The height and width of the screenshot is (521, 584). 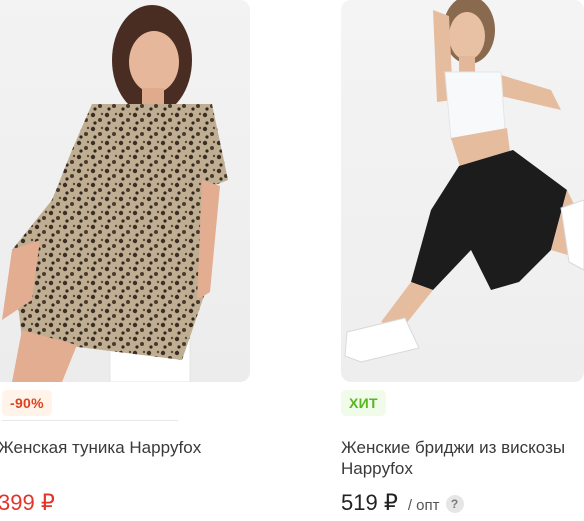 I want to click on divider, so click(x=90, y=420).